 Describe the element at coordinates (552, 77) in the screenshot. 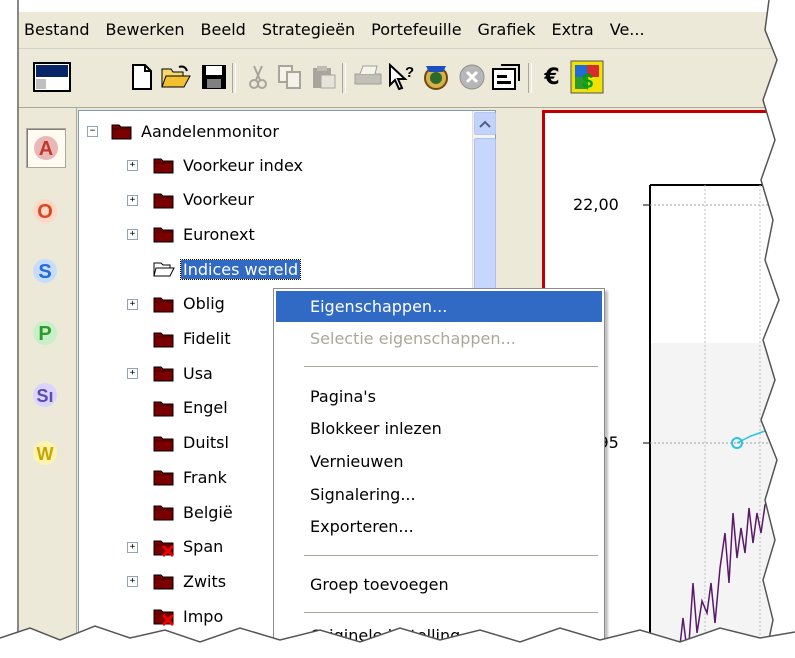

I see `euro-icon: €` at that location.